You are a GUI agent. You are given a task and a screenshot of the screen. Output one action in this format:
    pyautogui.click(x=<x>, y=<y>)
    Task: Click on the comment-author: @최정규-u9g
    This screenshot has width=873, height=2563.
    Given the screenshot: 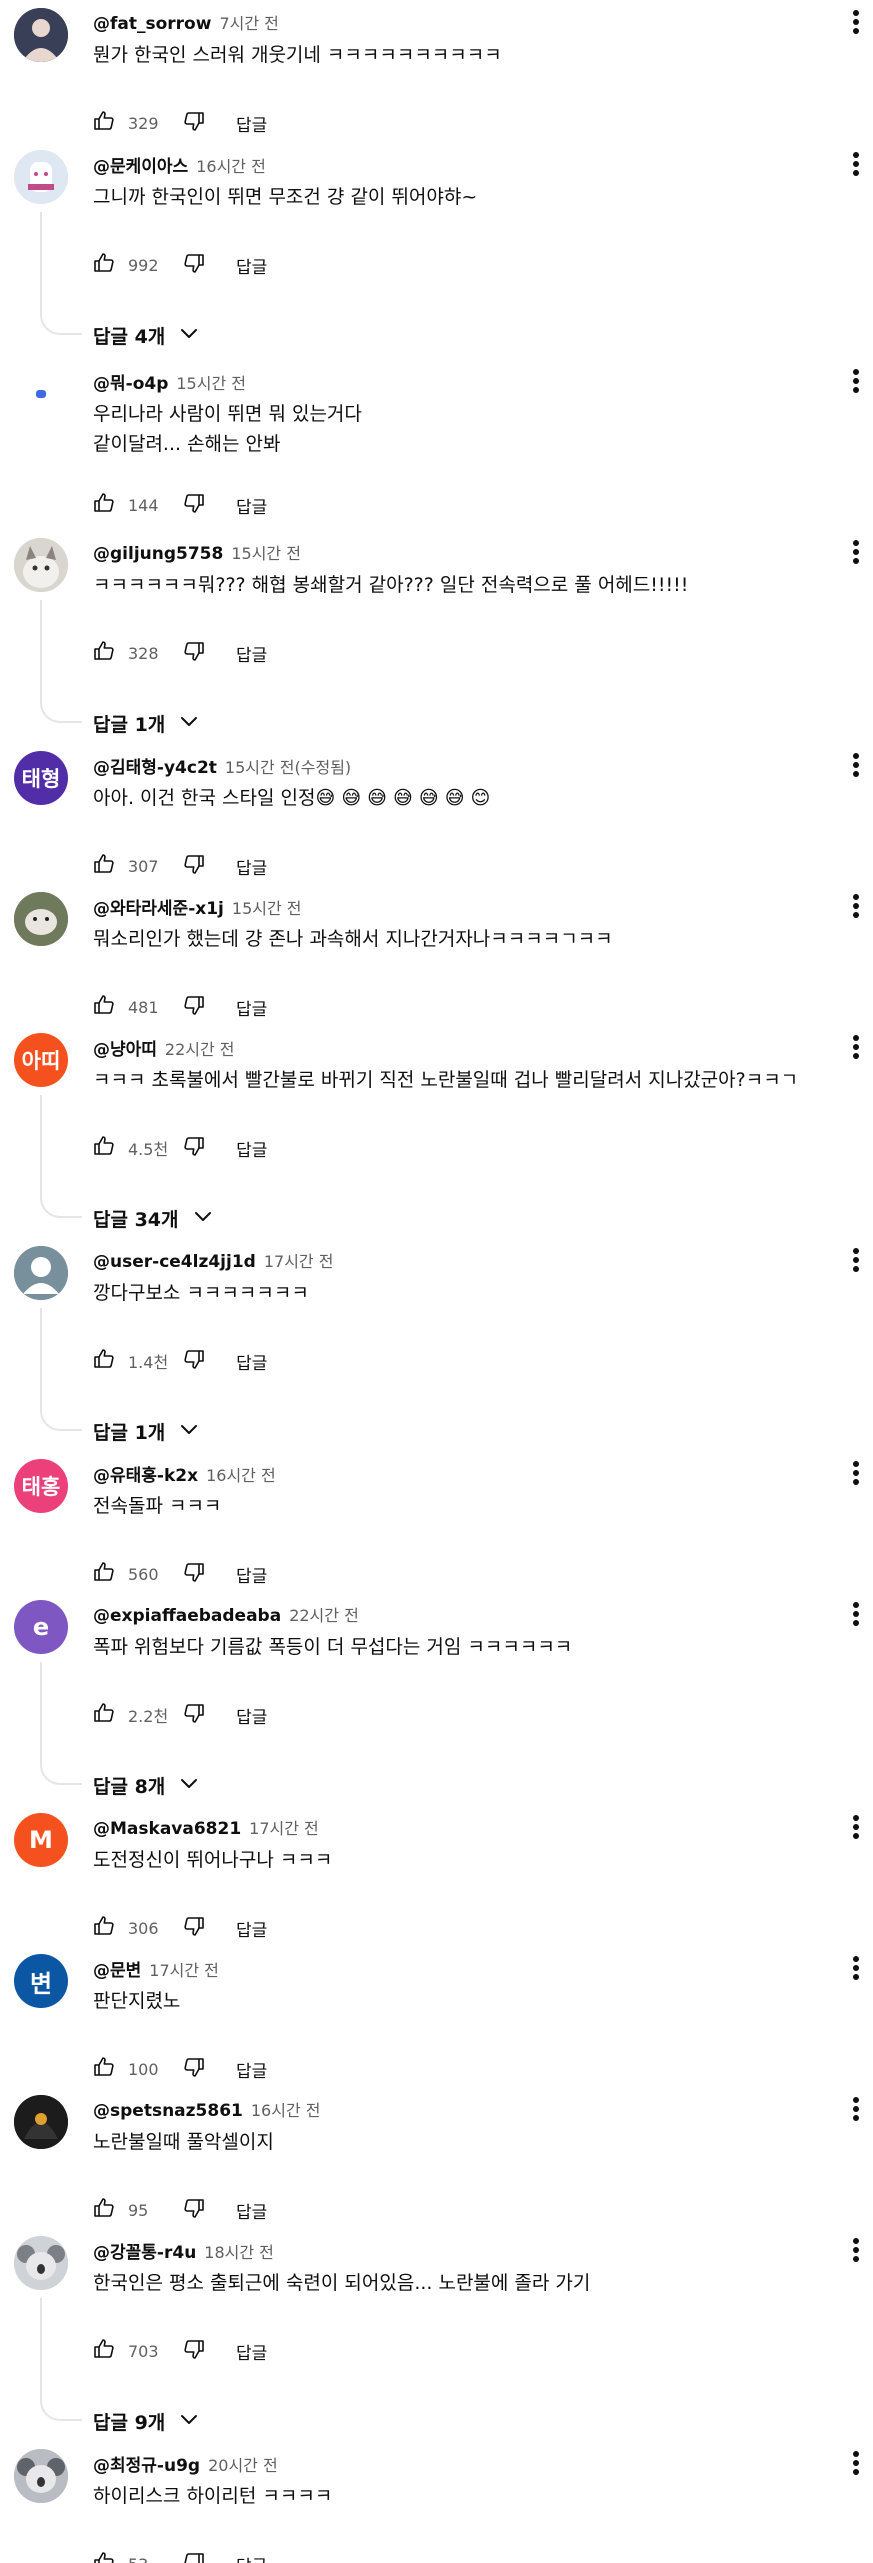 What is the action you would take?
    pyautogui.click(x=146, y=2463)
    